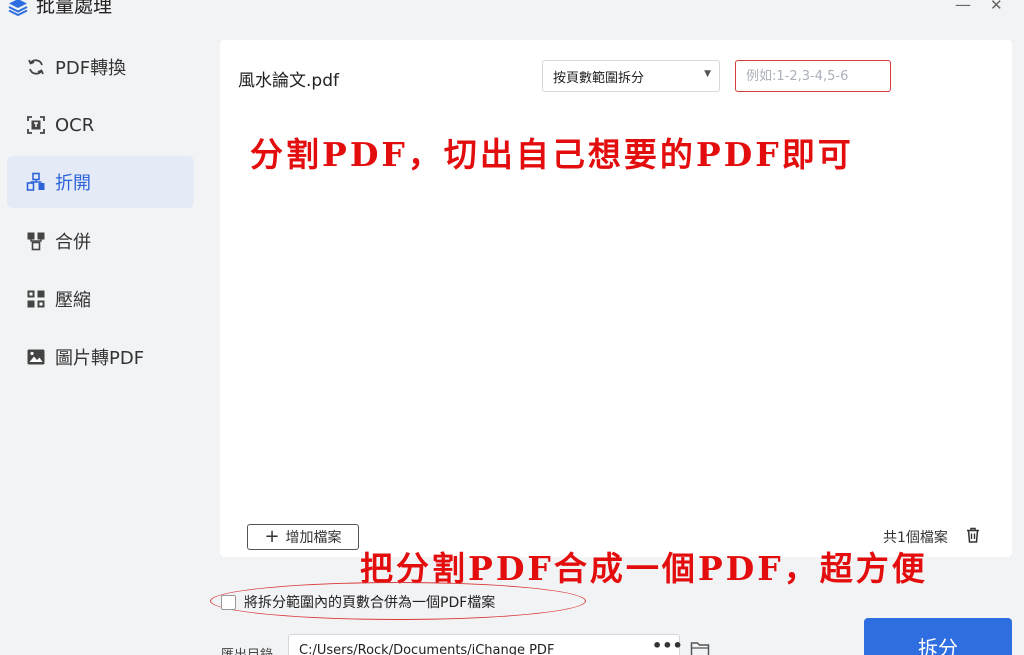 This screenshot has height=655, width=1024. I want to click on split-icon, so click(36, 182).